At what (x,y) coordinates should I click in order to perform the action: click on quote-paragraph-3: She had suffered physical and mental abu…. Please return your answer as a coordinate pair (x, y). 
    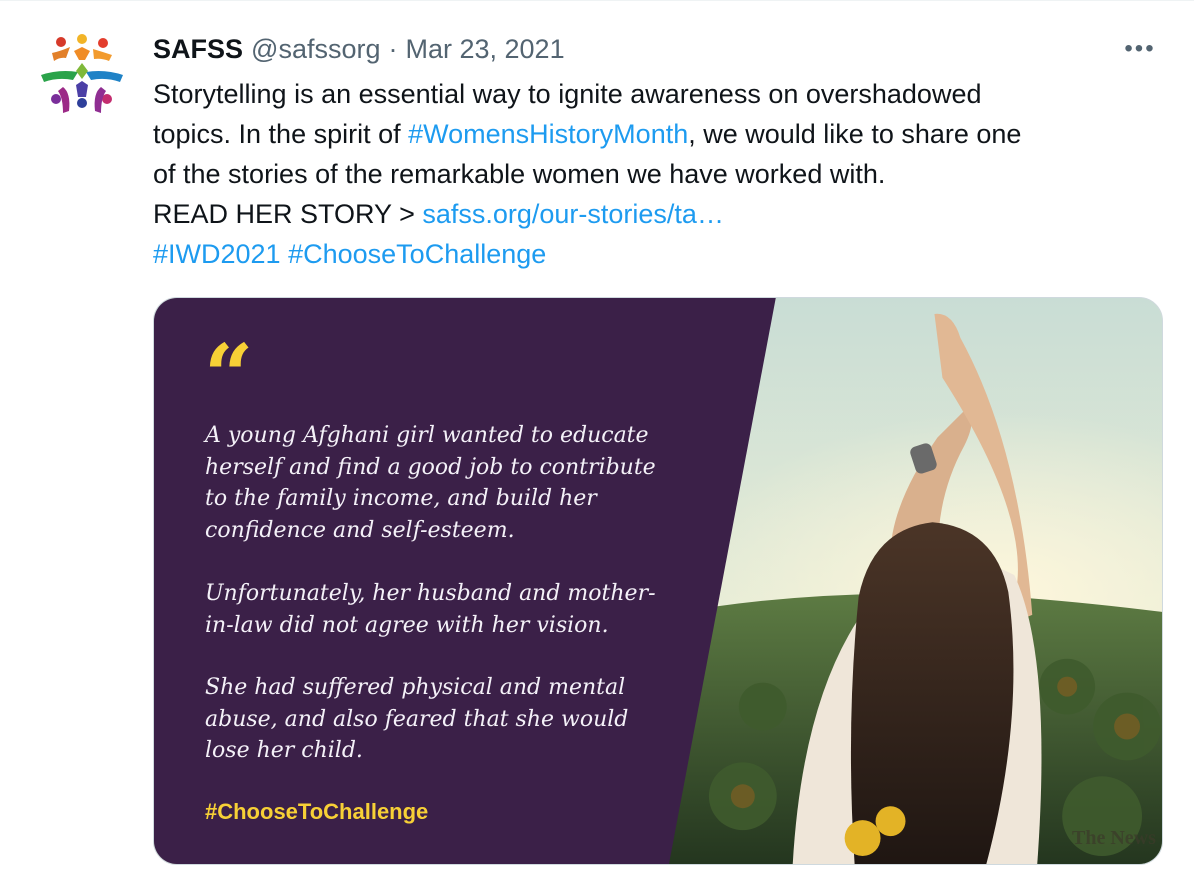
    Looking at the image, I should click on (455, 719).